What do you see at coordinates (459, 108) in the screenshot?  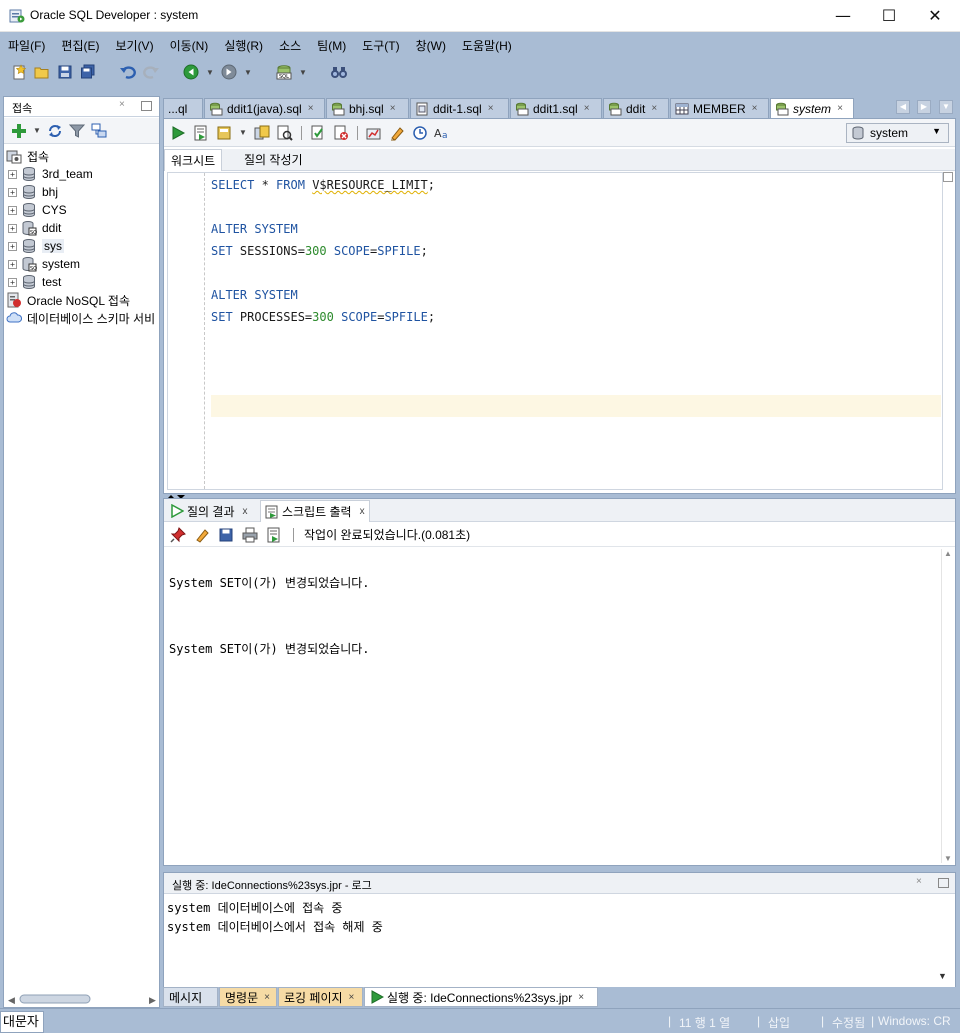 I see `editor-tab-ddit-1: ddit-1.sql ×` at bounding box center [459, 108].